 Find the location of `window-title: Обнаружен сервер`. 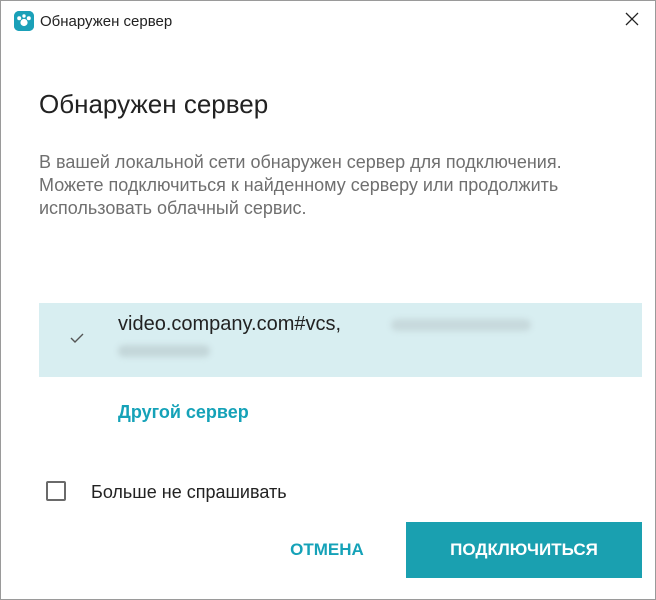

window-title: Обнаружен сервер is located at coordinates (106, 21).